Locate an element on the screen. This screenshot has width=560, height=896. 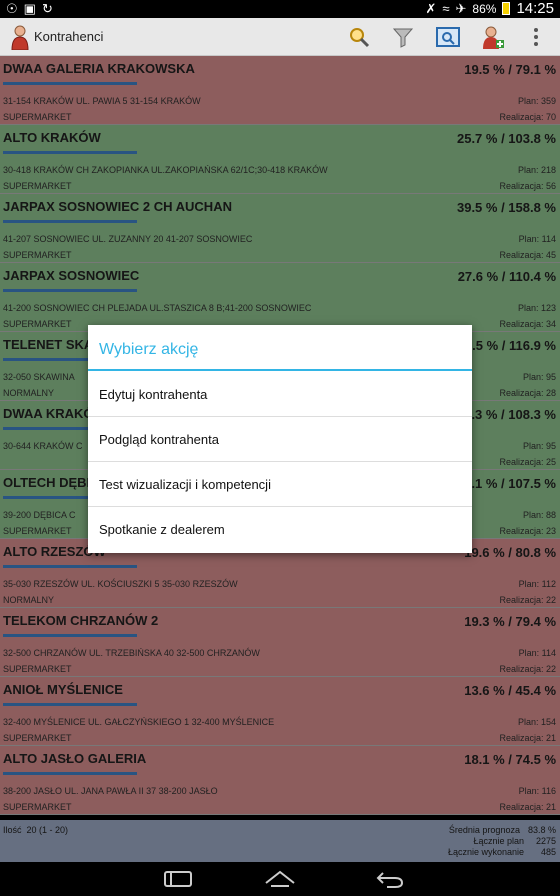
recent-apps-icon is located at coordinates (178, 879).